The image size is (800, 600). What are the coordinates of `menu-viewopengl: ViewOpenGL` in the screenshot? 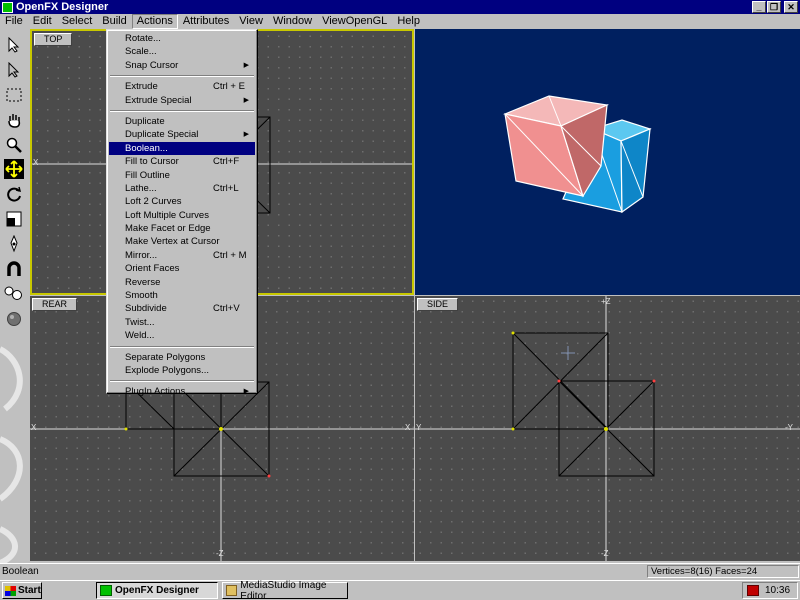 It's located at (354, 21).